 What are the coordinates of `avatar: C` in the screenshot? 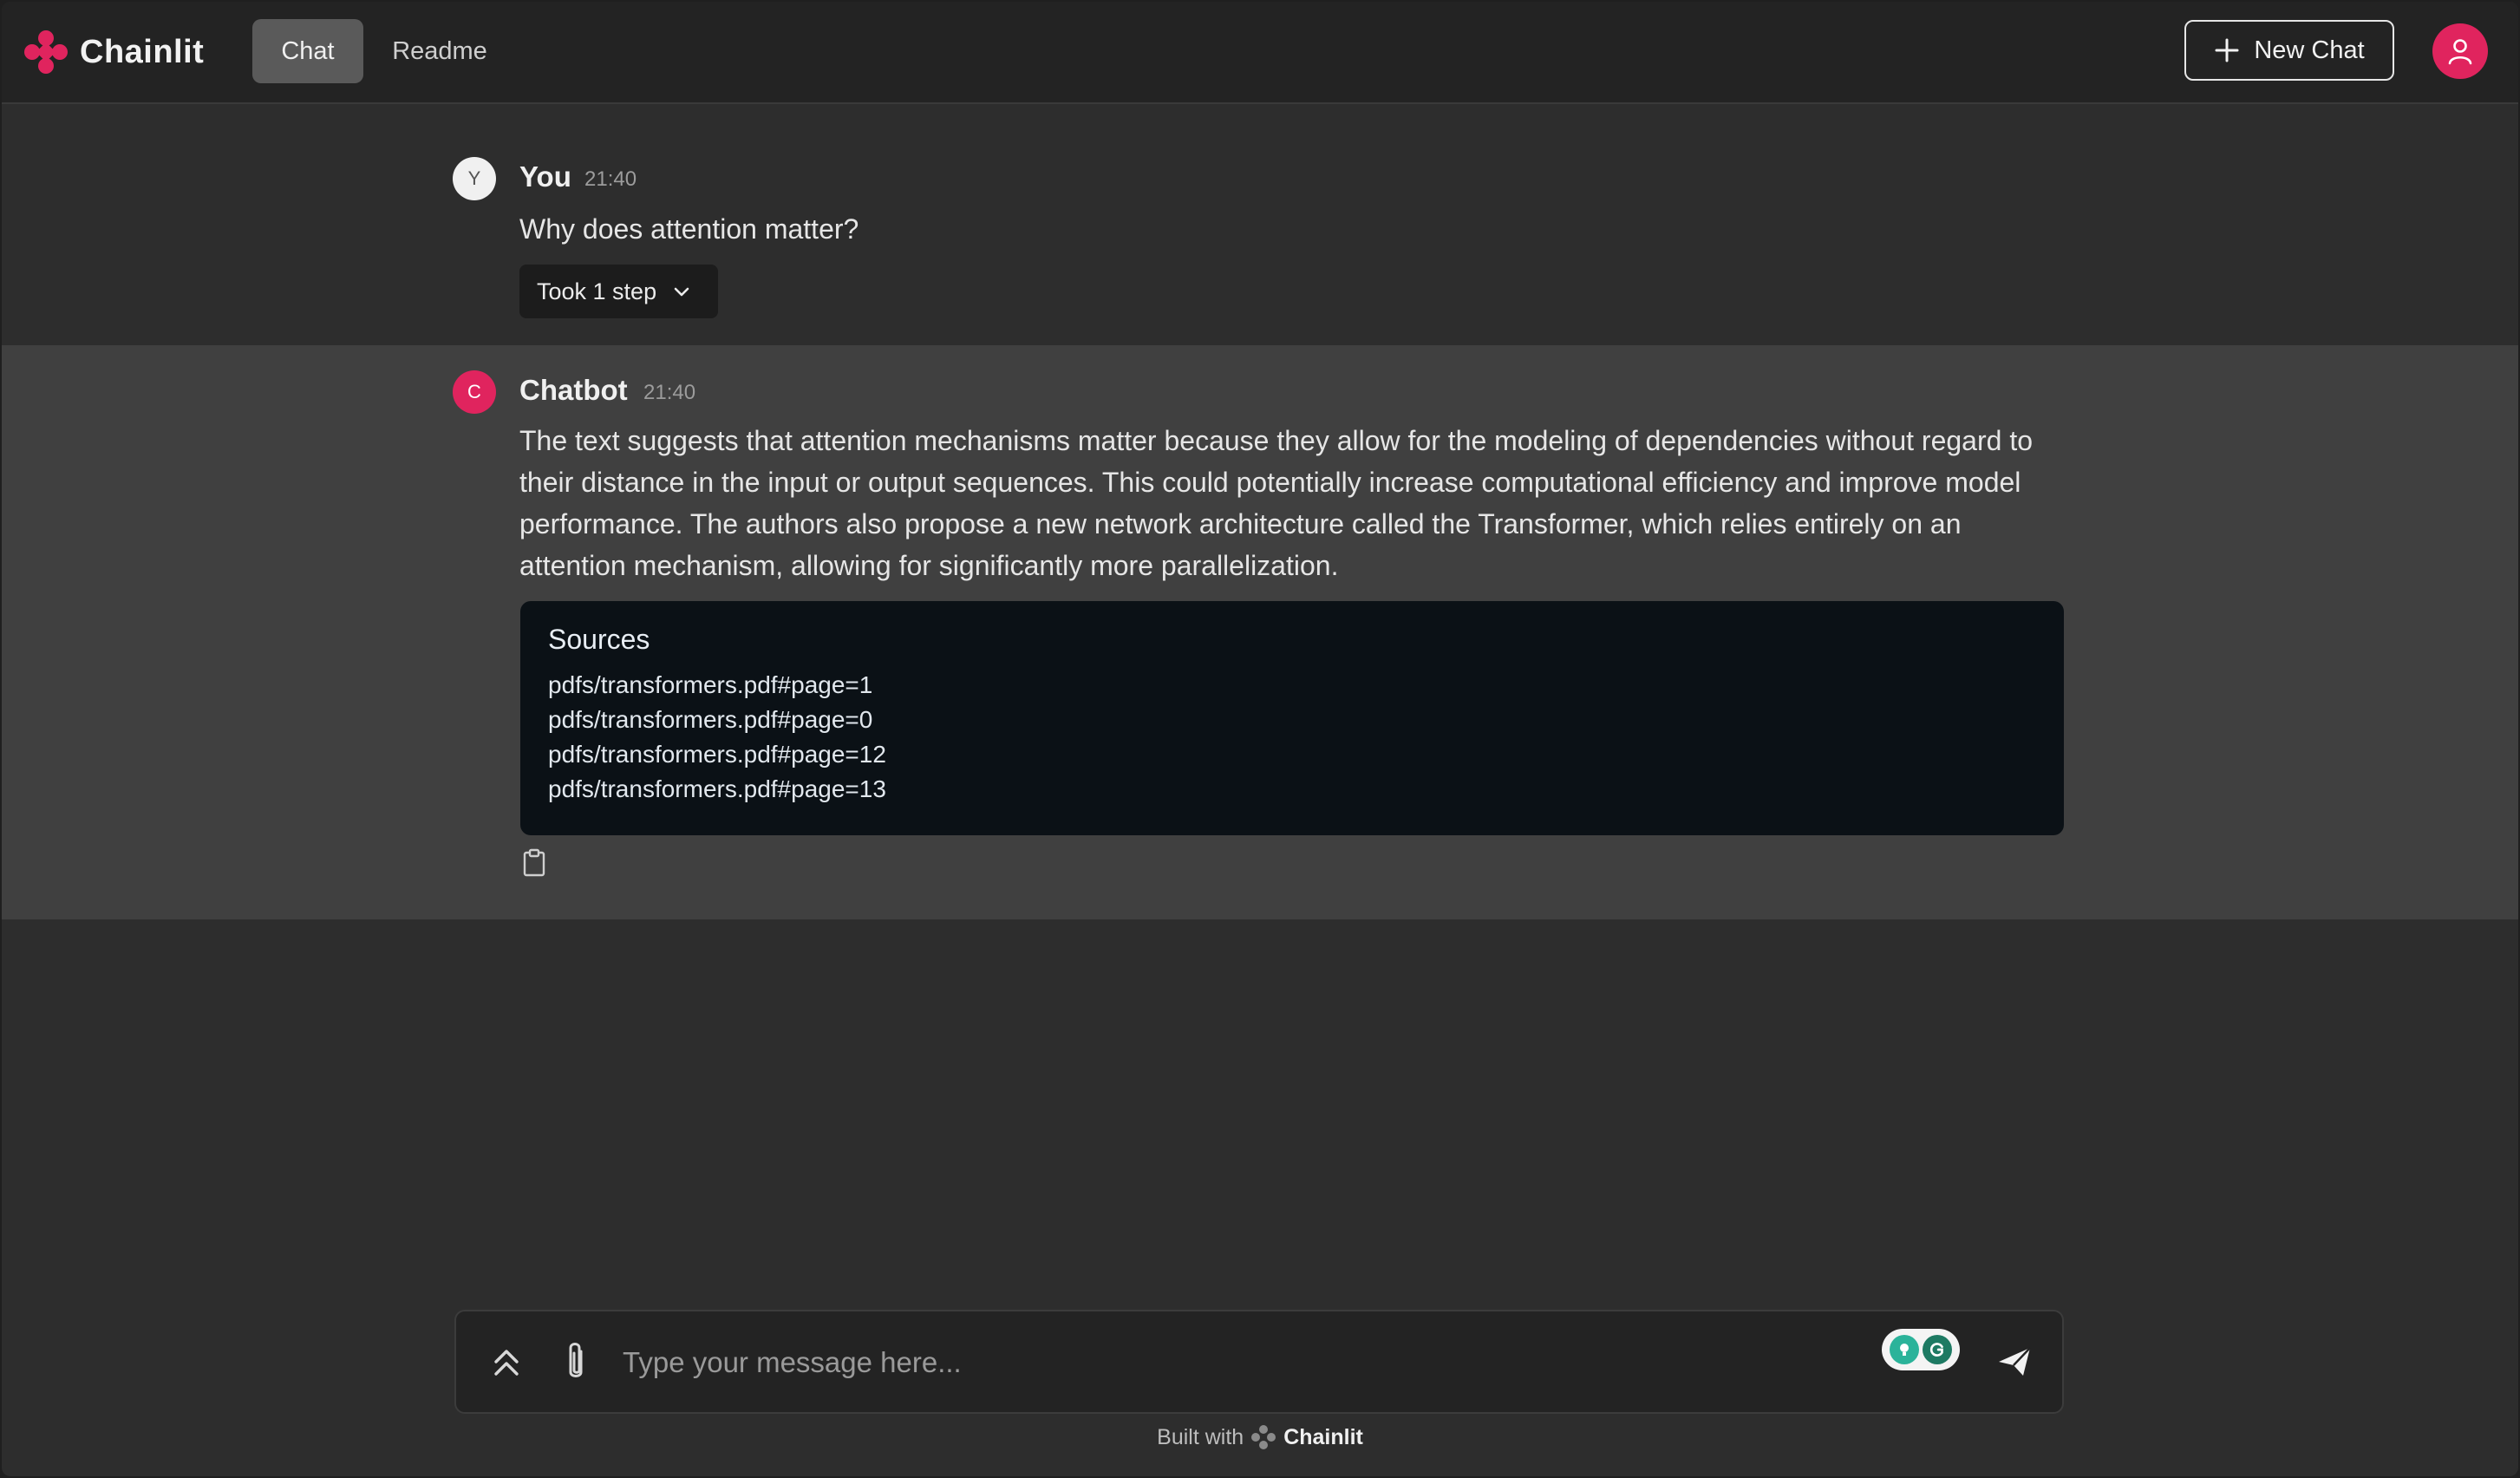 It's located at (474, 392).